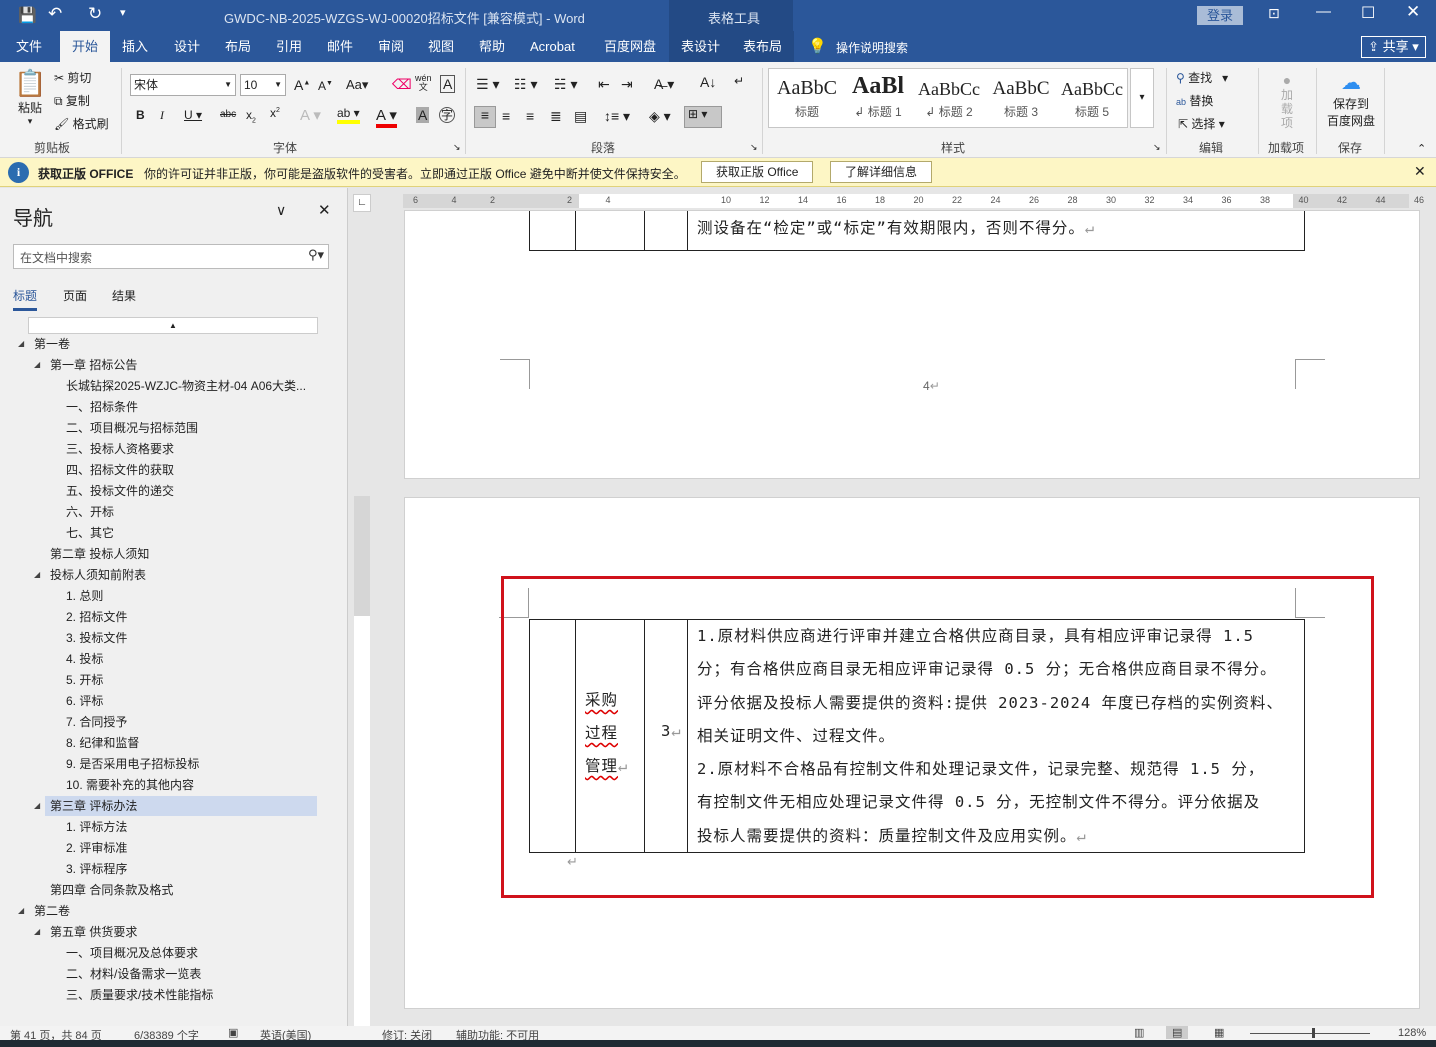  Describe the element at coordinates (525, 84) in the screenshot. I see `numbering-icon: ☷ ▾` at that location.